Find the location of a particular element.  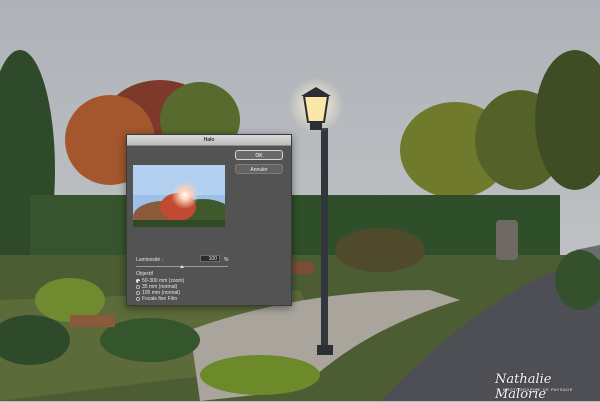

brightness-slider-thumb is located at coordinates (182, 266).